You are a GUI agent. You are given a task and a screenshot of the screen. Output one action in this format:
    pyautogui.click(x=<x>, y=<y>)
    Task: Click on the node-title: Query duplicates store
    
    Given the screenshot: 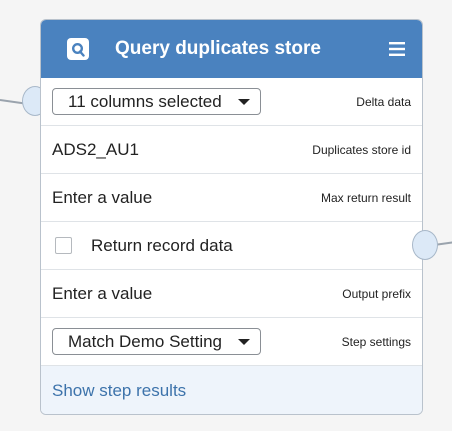 What is the action you would take?
    pyautogui.click(x=218, y=48)
    